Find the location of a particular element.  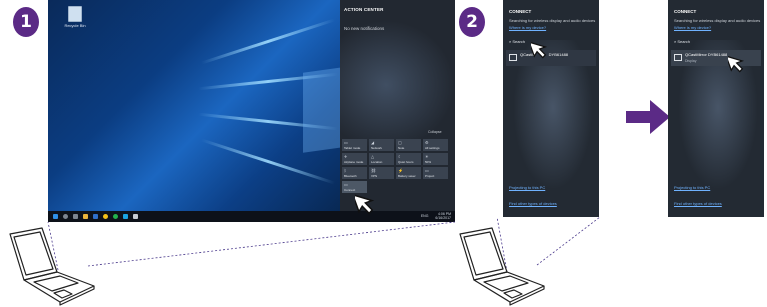

connector-lines is located at coordinates (324, 244).